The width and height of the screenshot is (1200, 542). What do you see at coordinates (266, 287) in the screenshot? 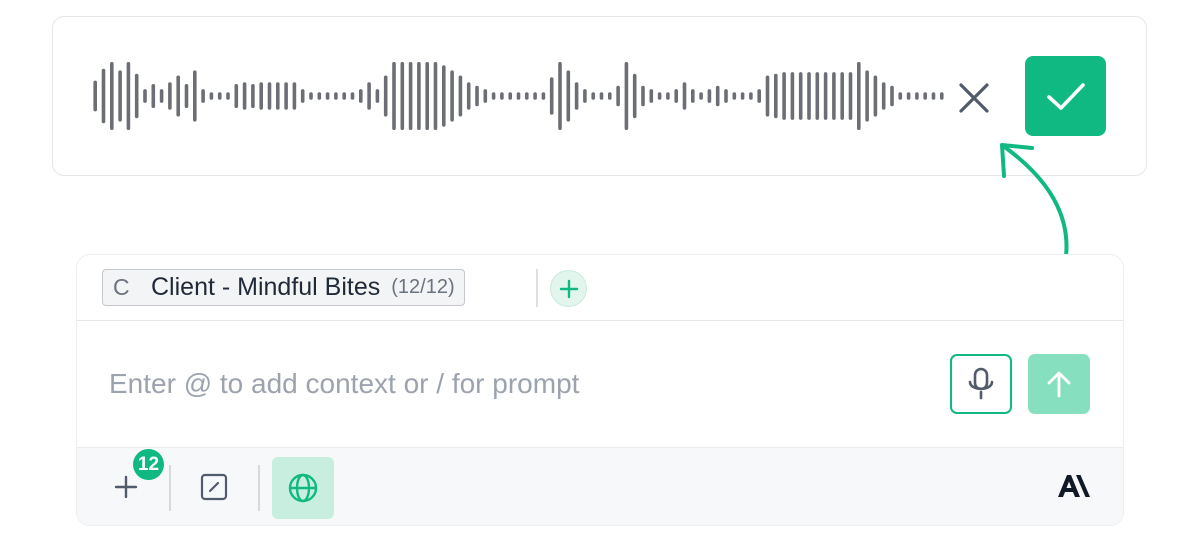
I see `chip-name: Client - Mindful Bites` at bounding box center [266, 287].